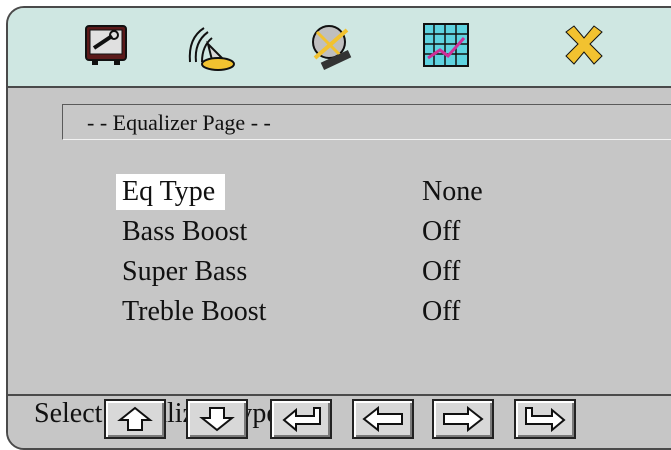 The image size is (671, 450). I want to click on audio-setup-icon, so click(210, 46).